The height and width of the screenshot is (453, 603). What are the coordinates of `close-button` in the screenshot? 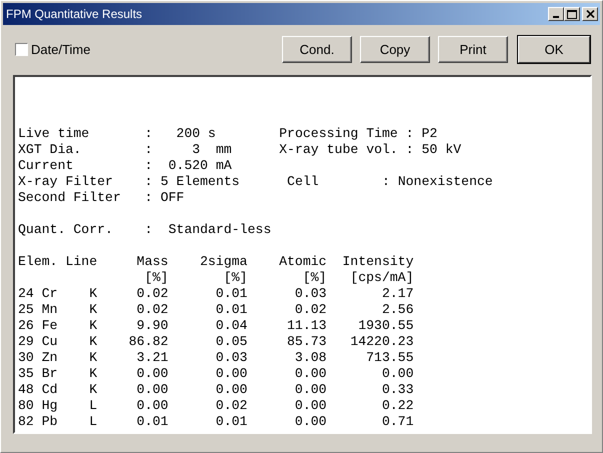 It's located at (590, 14).